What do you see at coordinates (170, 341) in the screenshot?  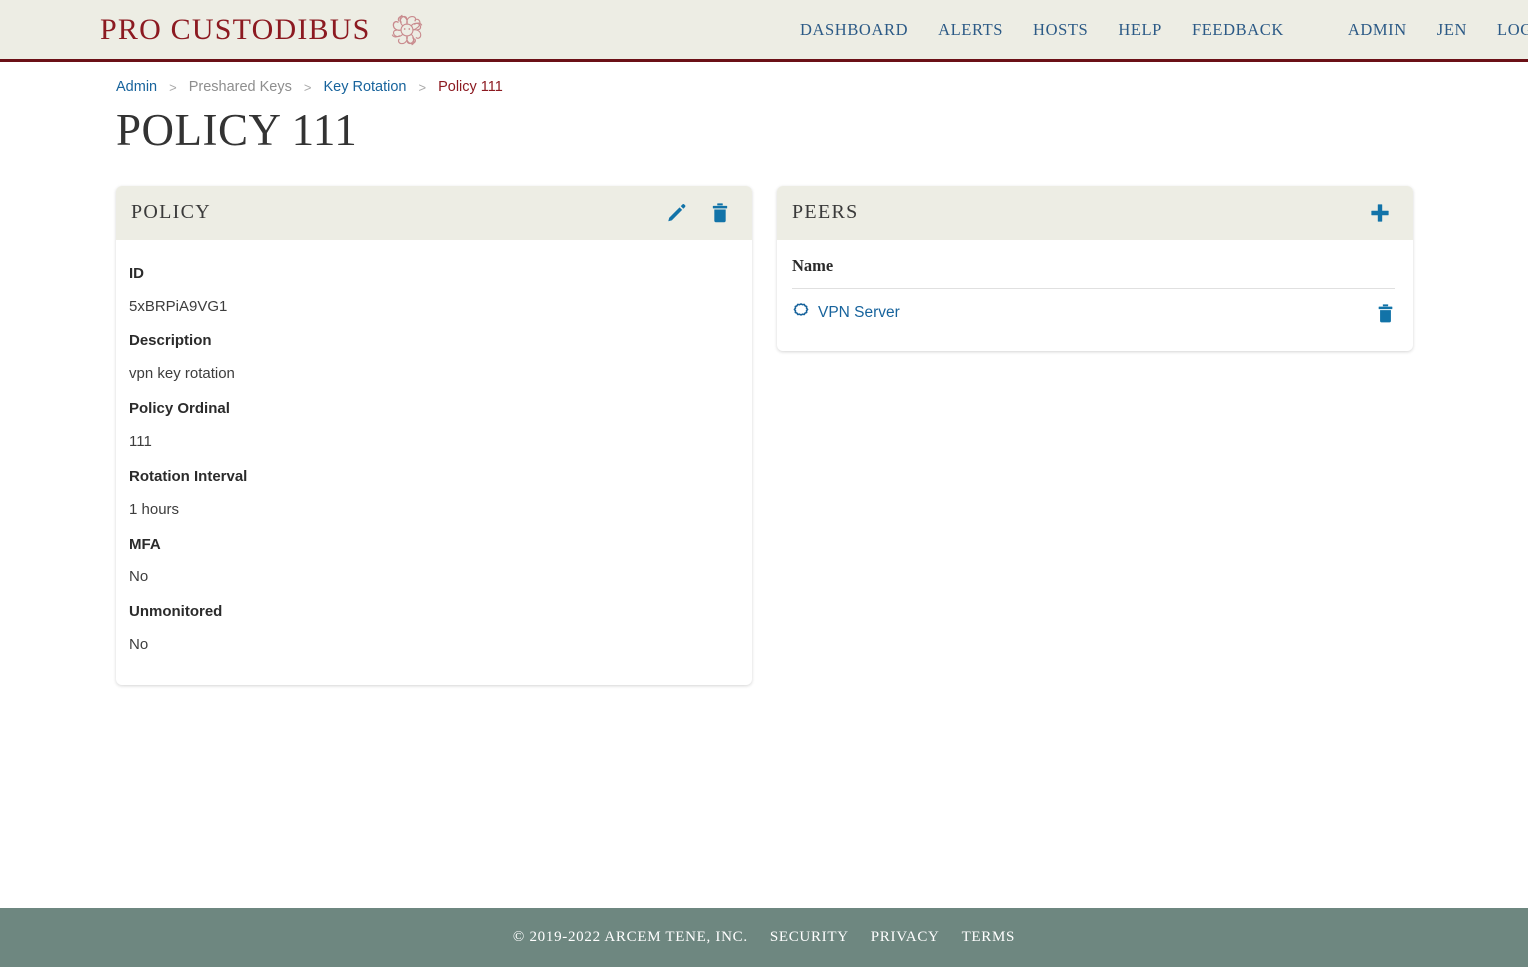 I see `field-label: Description` at bounding box center [170, 341].